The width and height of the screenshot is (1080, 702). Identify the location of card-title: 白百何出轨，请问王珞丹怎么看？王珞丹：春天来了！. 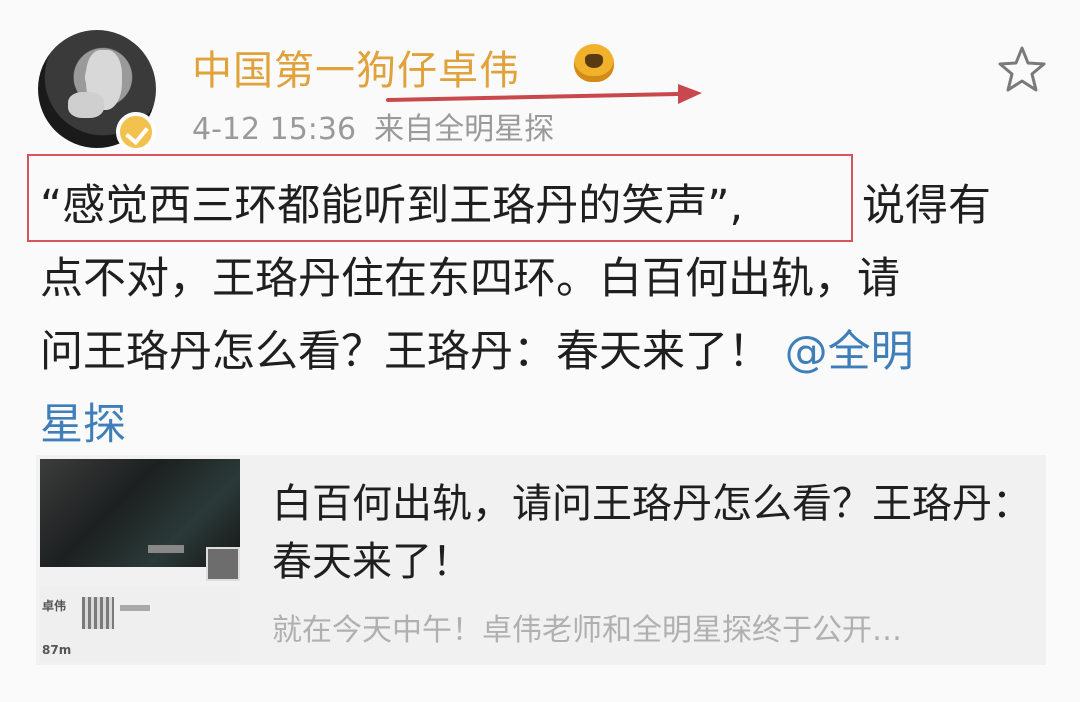
(652, 533).